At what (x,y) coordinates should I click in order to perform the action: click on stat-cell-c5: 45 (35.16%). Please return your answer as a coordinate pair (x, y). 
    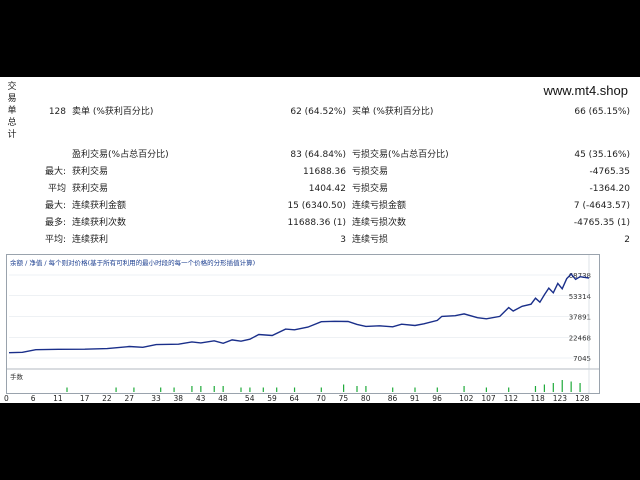
    Looking at the image, I should click on (602, 155).